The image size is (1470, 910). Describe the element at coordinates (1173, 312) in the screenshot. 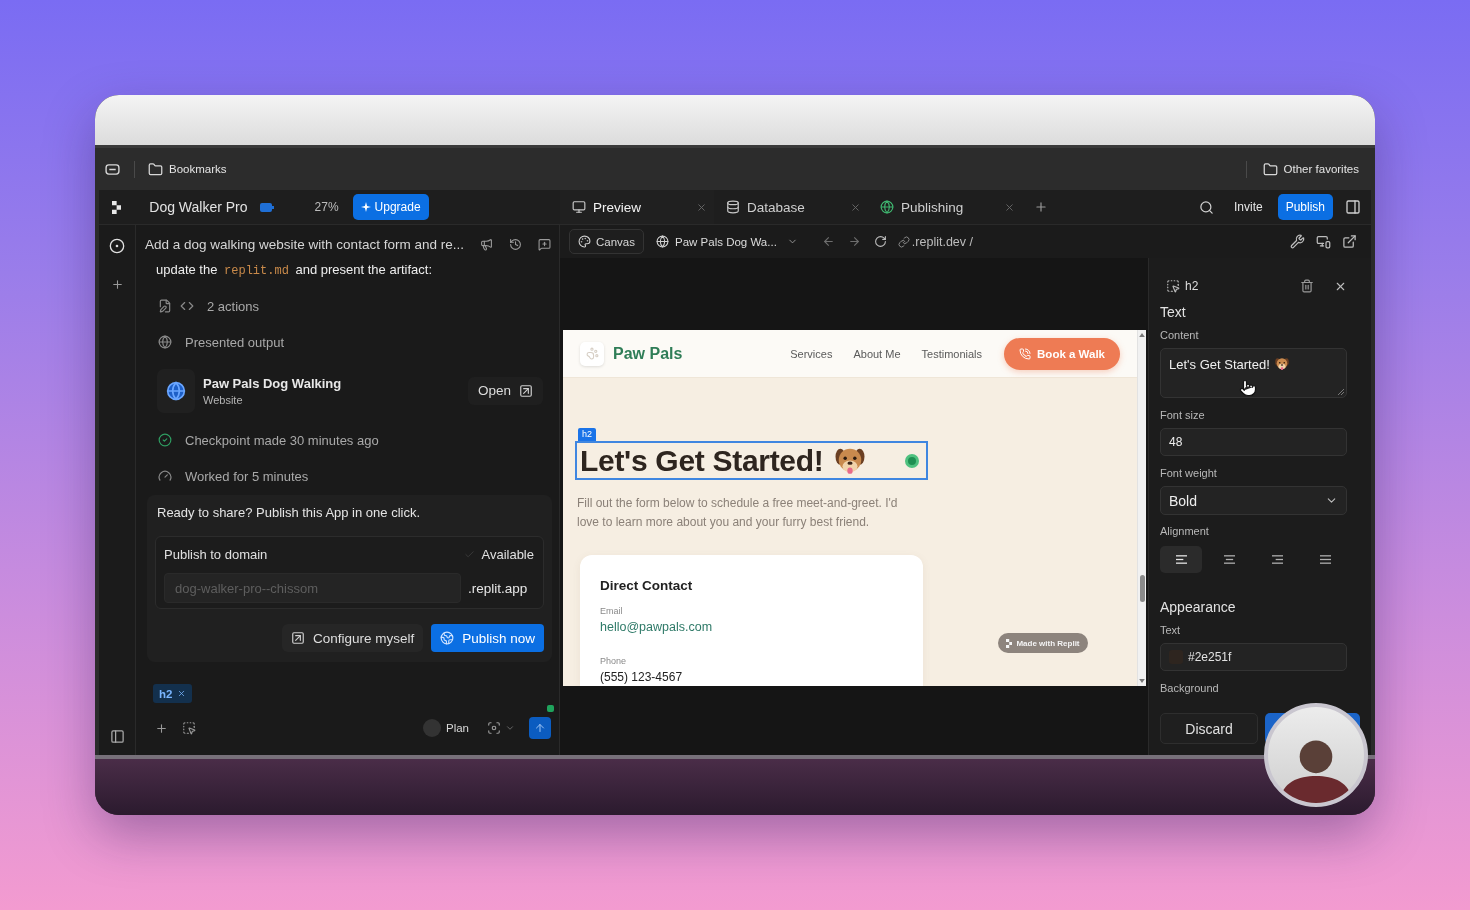

I see `section-title: Text` at that location.